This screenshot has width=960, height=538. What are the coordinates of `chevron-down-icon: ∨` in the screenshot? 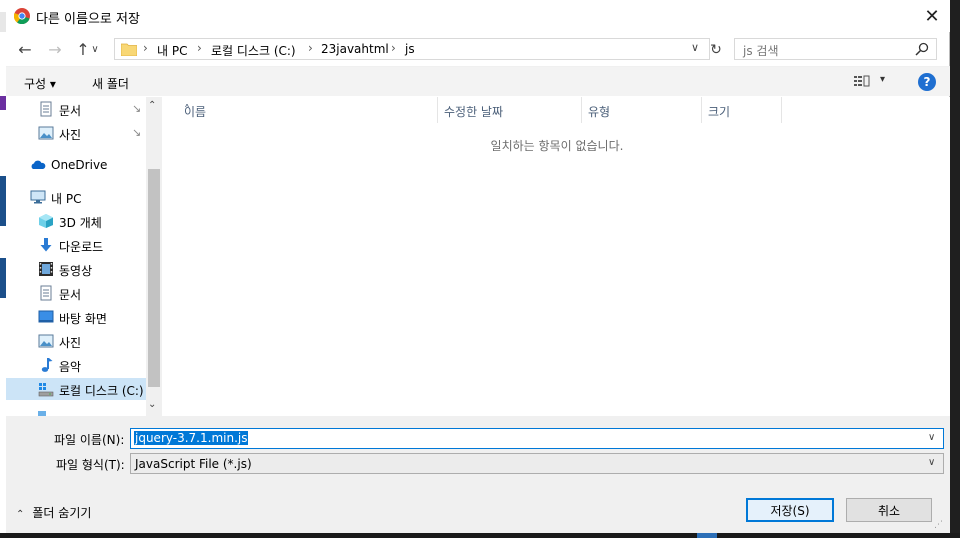 It's located at (95, 49).